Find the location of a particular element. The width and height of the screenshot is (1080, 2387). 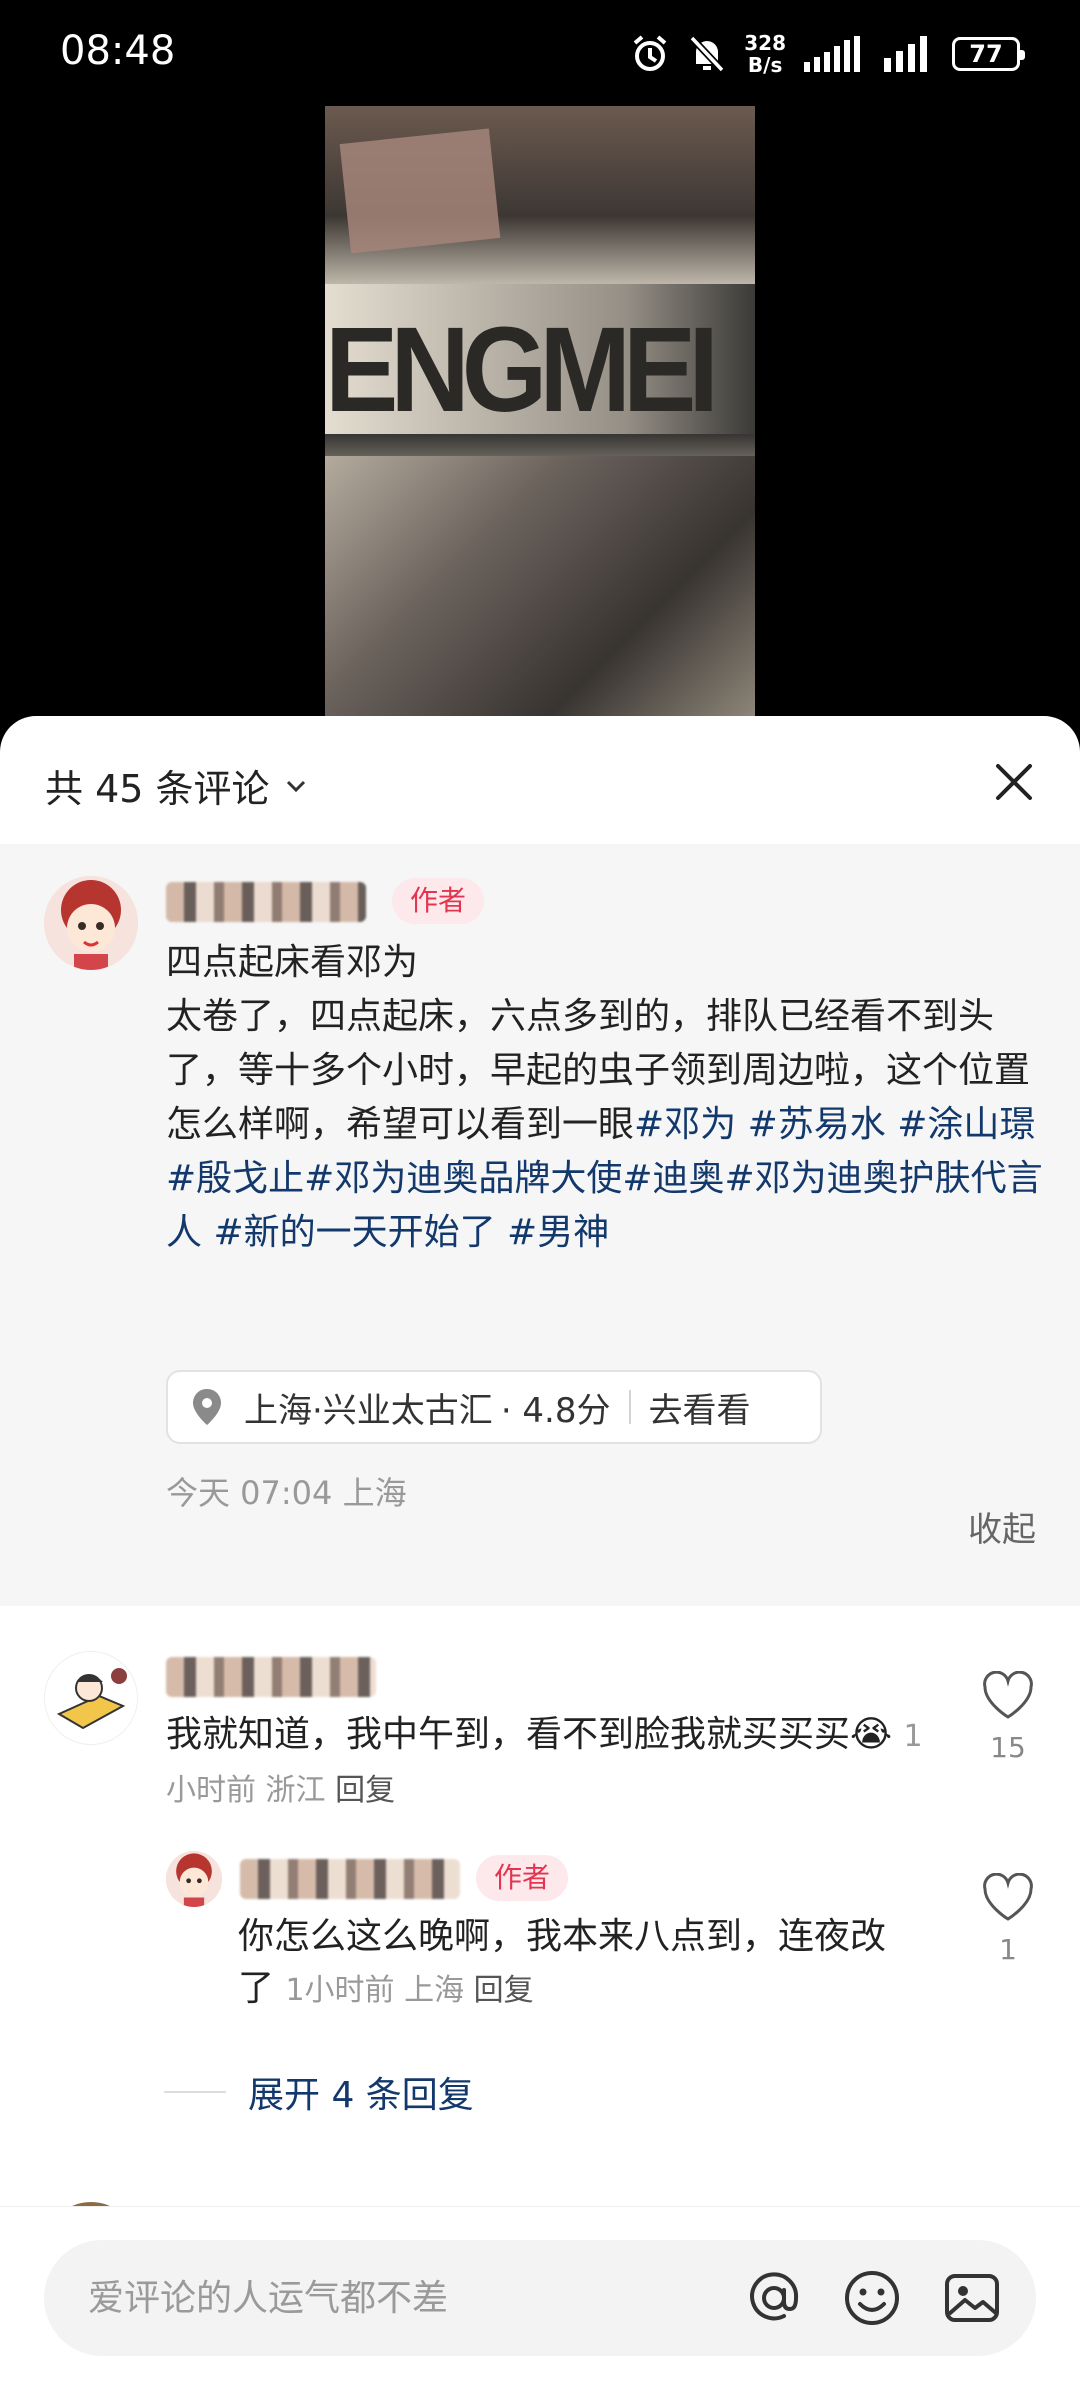

comment-input-box is located at coordinates (540, 2298).